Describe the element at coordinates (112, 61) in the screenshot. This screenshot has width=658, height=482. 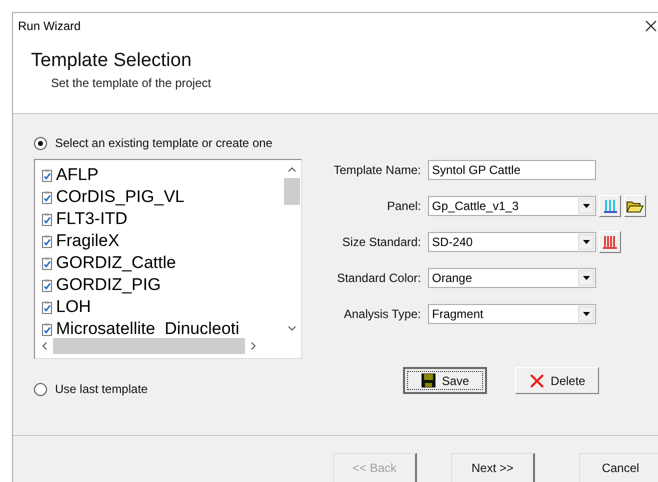
I see `page-title: Template Selection` at that location.